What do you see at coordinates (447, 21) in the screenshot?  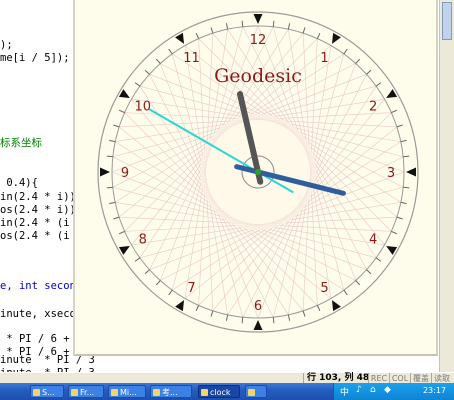 I see `scrollbar-thumb` at bounding box center [447, 21].